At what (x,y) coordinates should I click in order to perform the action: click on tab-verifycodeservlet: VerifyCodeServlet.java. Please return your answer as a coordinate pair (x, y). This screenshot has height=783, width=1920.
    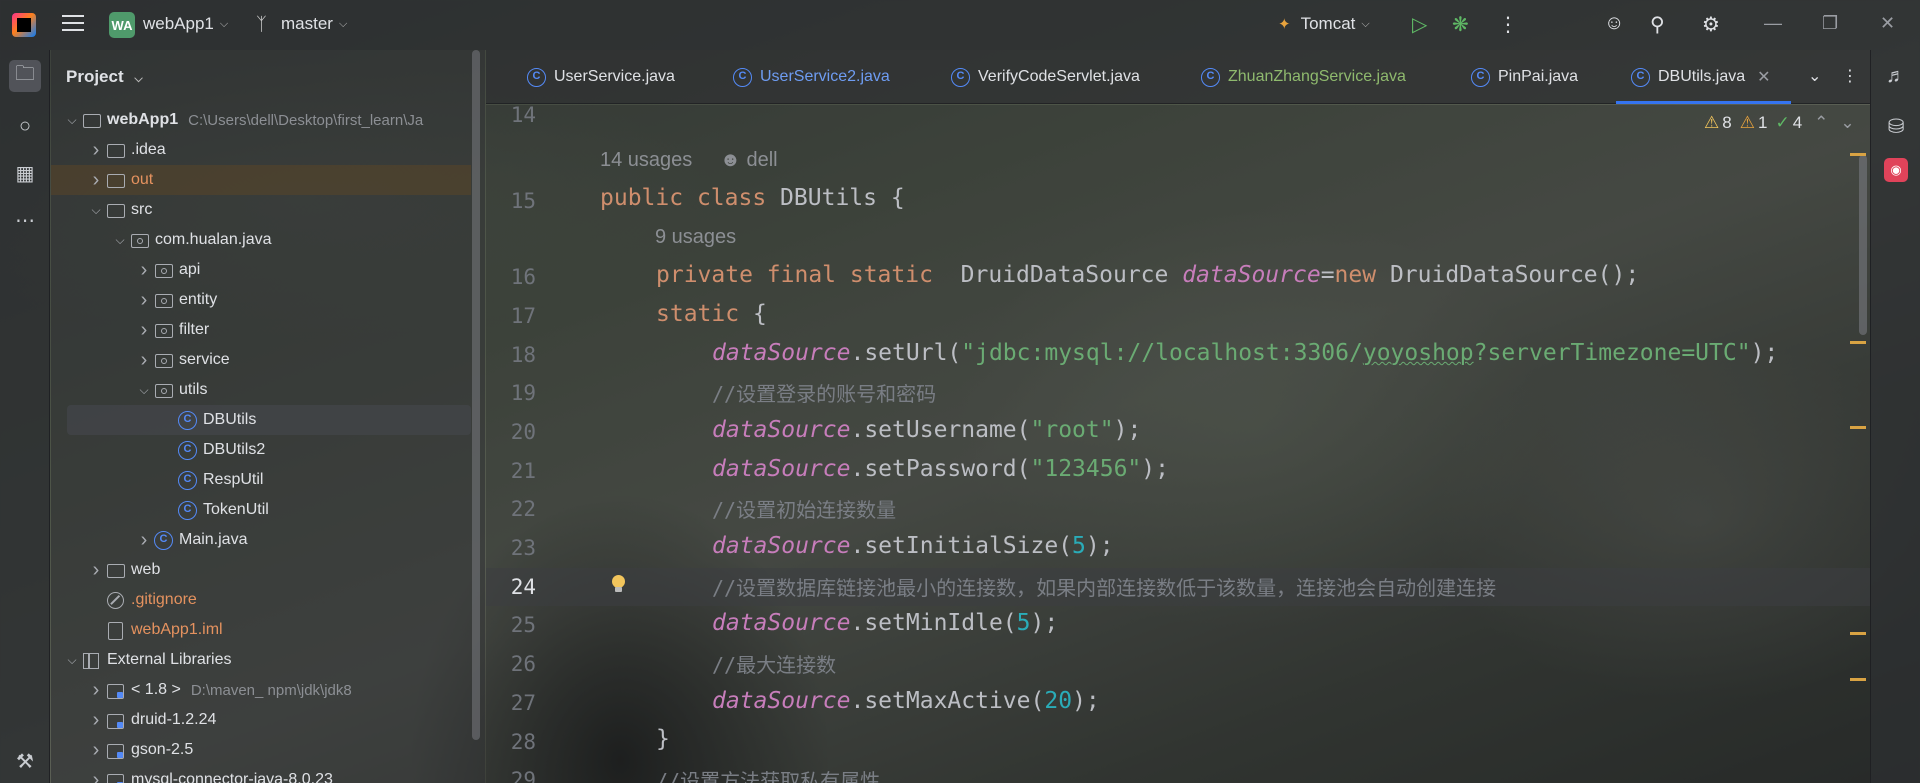
    Looking at the image, I should click on (1045, 77).